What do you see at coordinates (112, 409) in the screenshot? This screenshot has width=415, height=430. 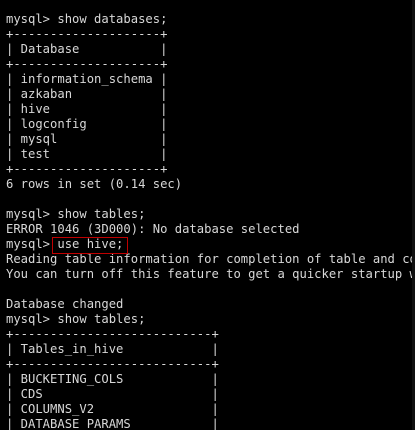 I see `table-row: | COLUMNS_V2 |` at bounding box center [112, 409].